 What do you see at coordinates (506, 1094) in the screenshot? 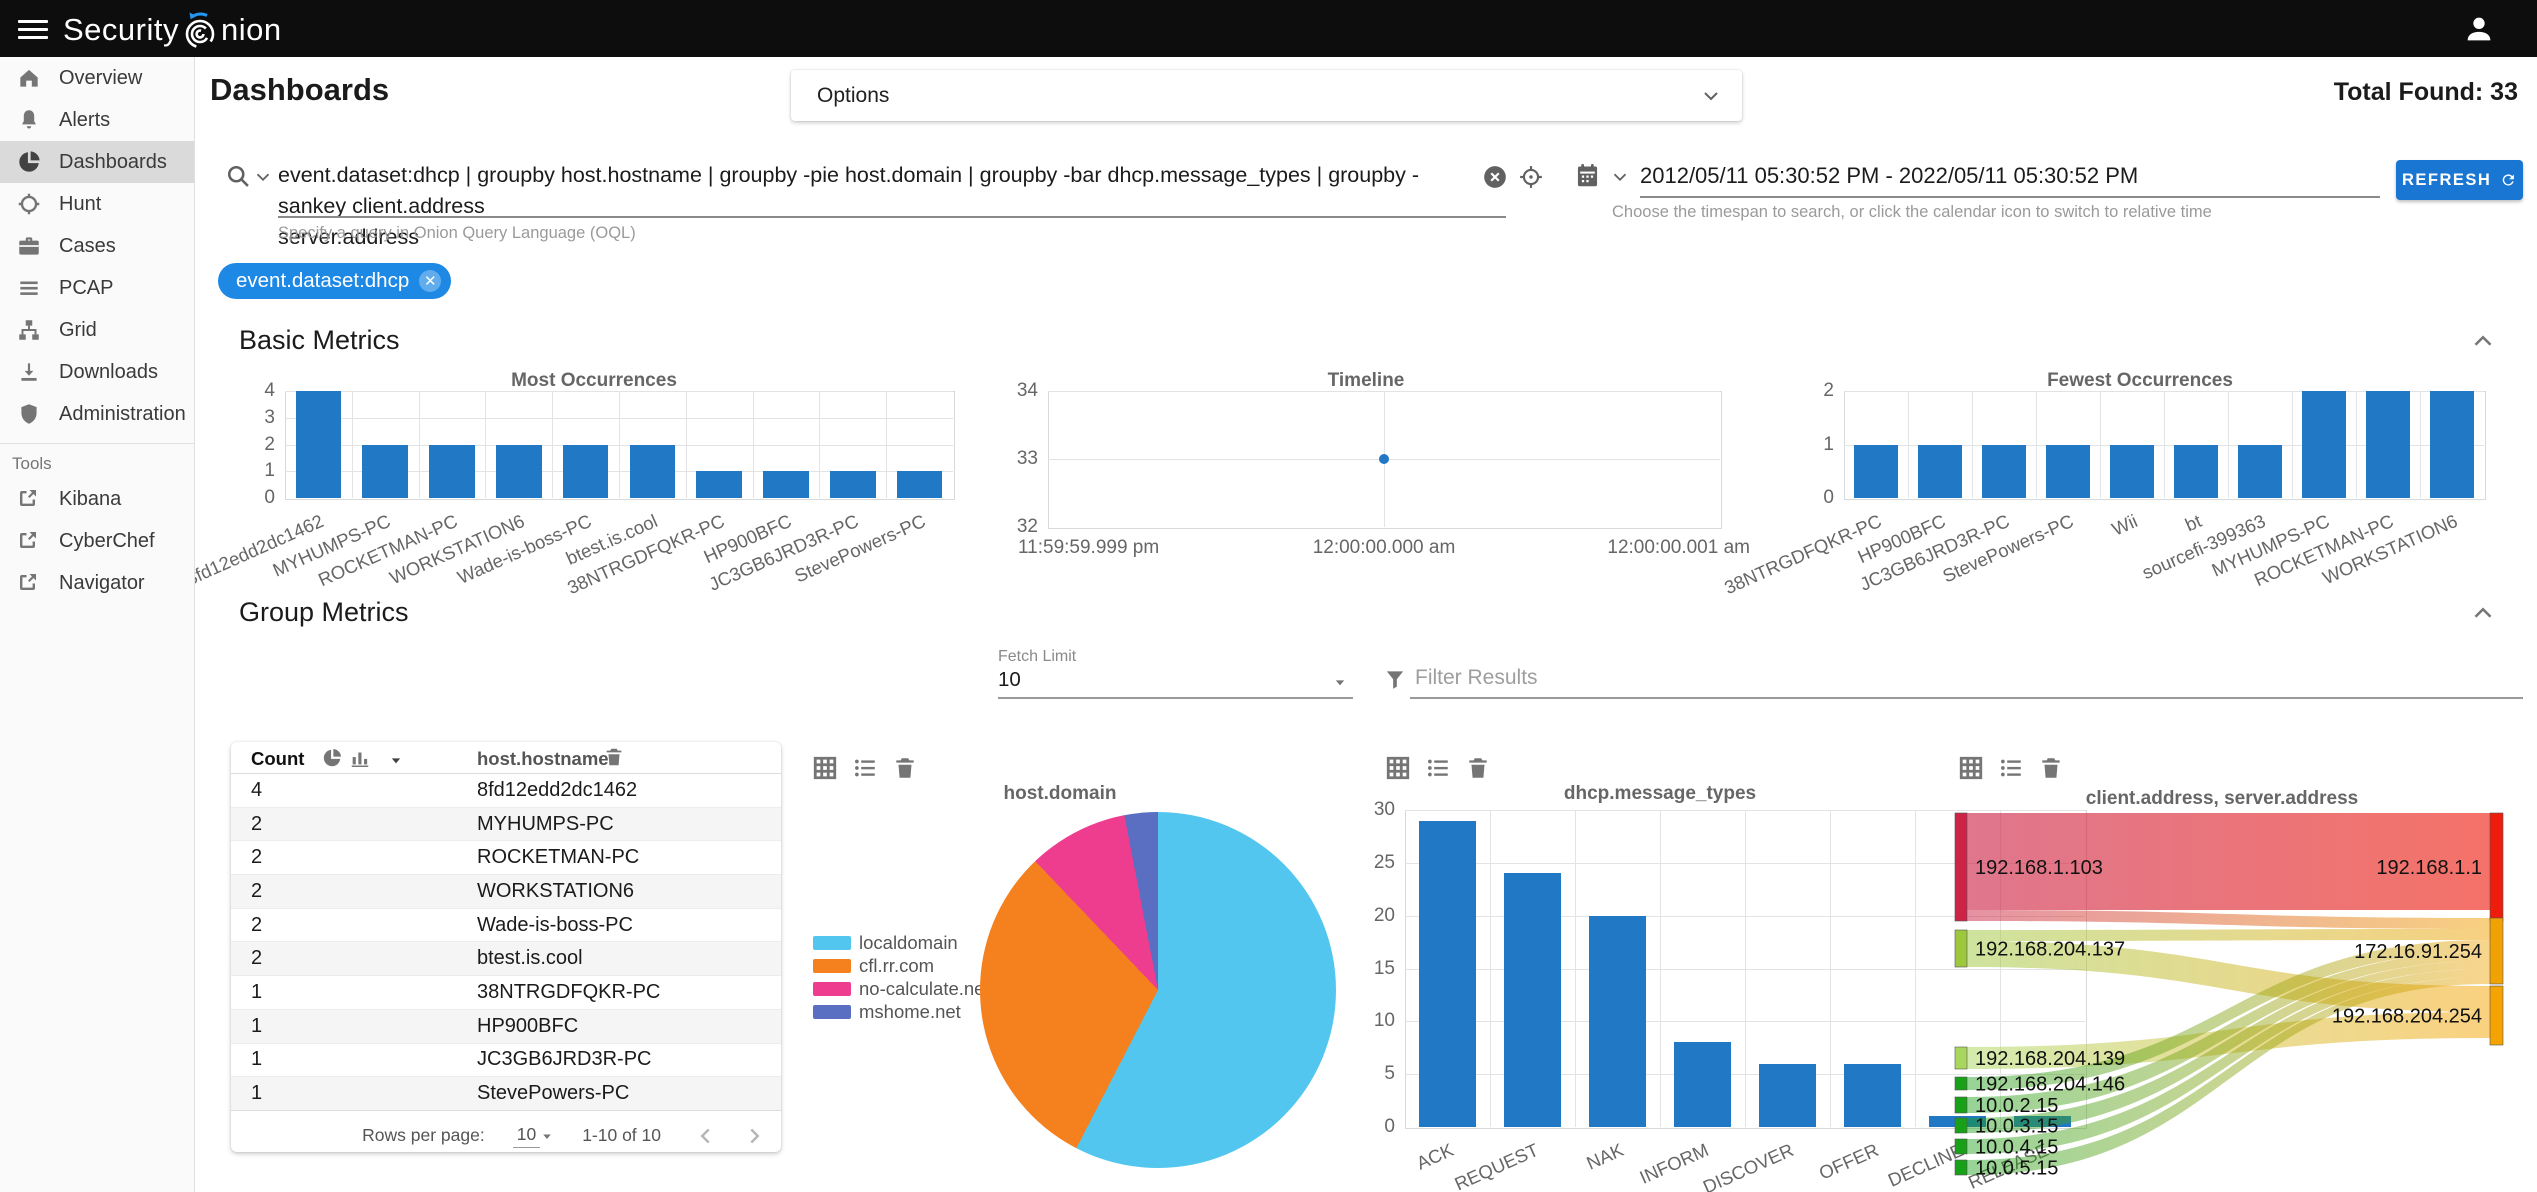
I see `table-row: 1 StevePowers-PC` at bounding box center [506, 1094].